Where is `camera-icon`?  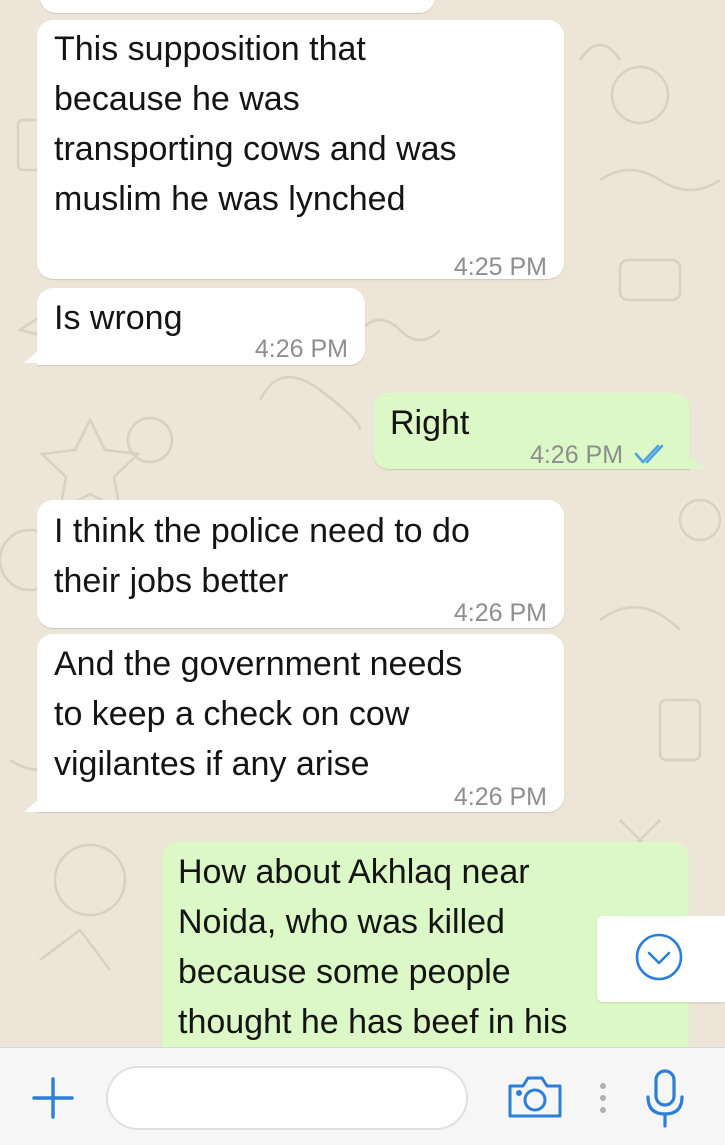
camera-icon is located at coordinates (535, 1097).